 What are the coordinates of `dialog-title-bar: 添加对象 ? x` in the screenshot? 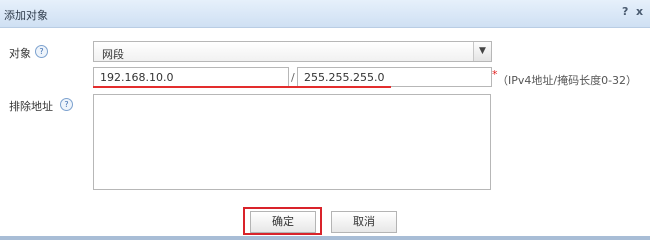 It's located at (325, 14).